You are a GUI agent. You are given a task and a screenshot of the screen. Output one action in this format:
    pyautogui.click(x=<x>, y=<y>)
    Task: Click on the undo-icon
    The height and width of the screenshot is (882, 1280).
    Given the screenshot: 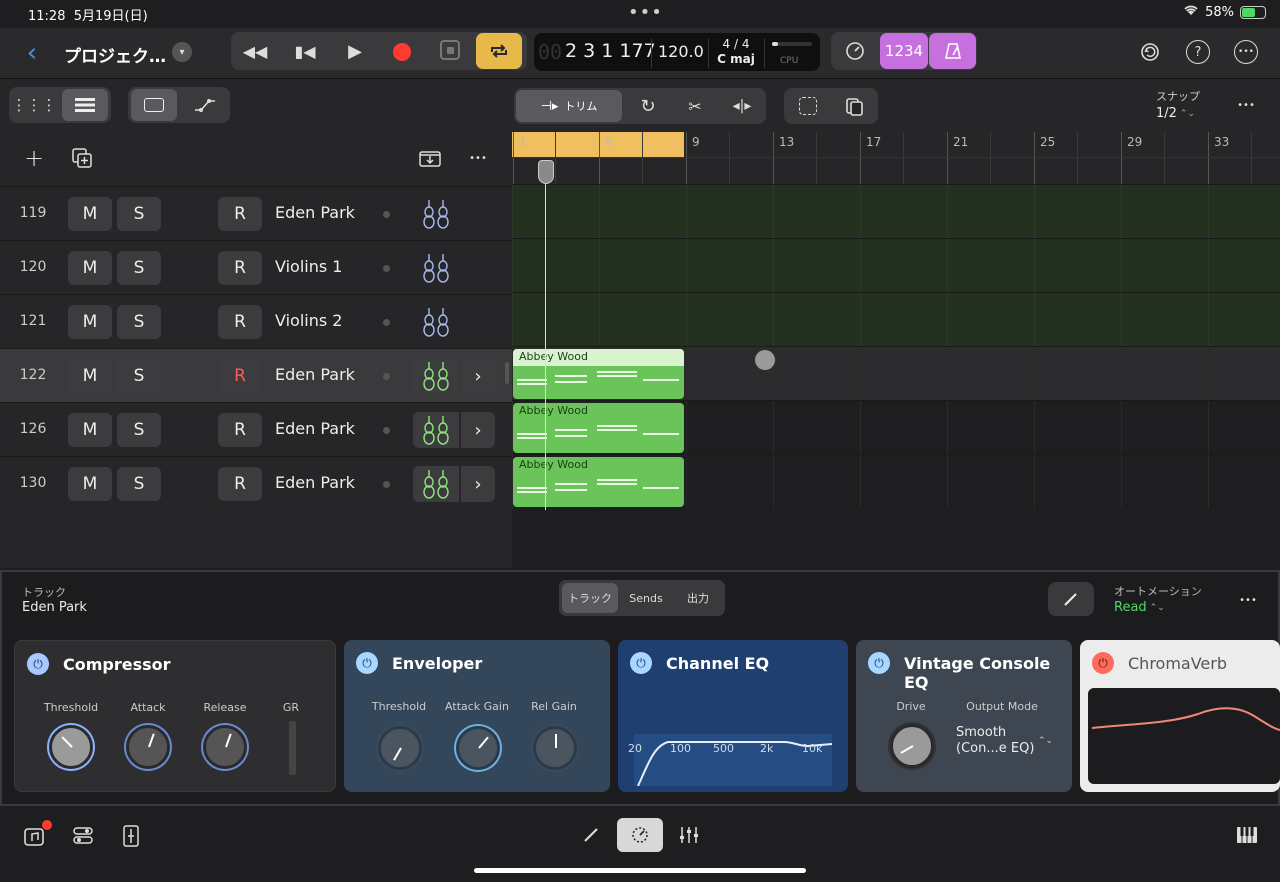 What is the action you would take?
    pyautogui.click(x=1150, y=52)
    